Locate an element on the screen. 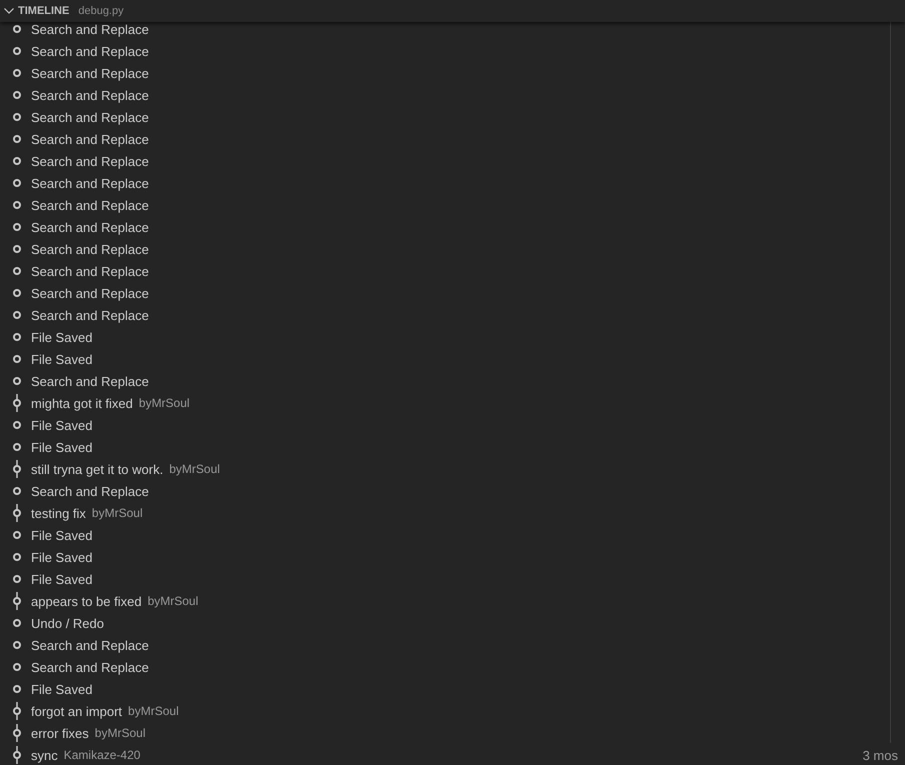 The width and height of the screenshot is (905, 765). panel-title: TIMELINE is located at coordinates (44, 11).